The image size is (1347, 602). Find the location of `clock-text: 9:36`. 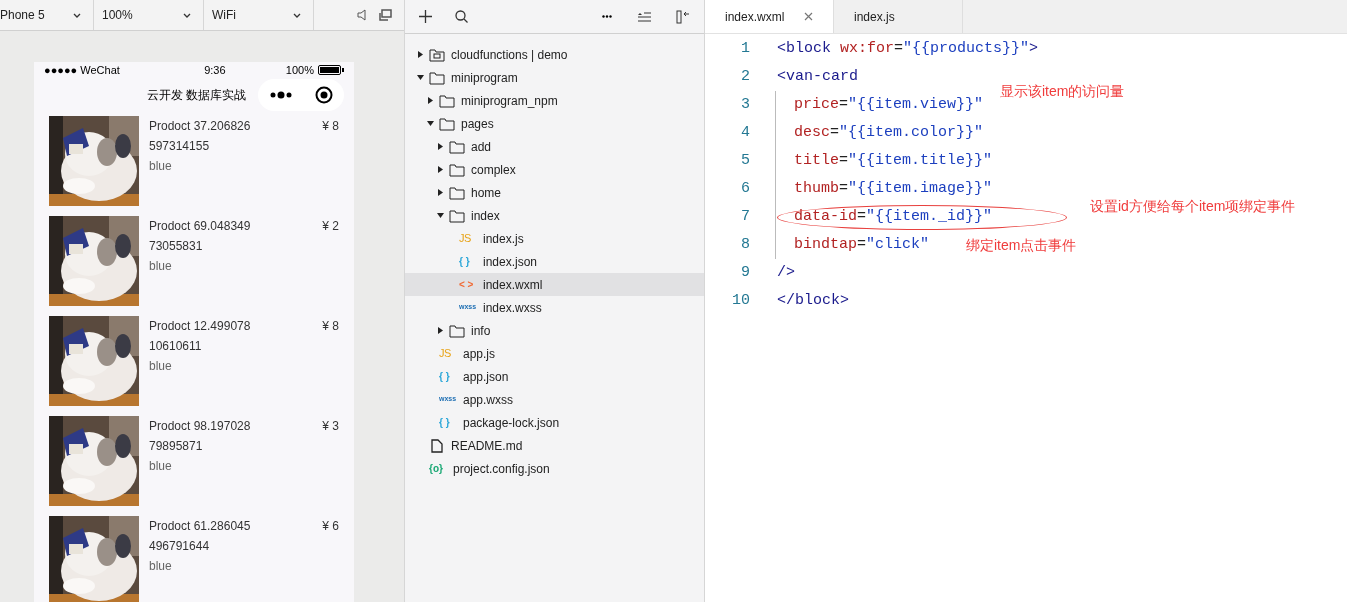

clock-text: 9:36 is located at coordinates (215, 70).